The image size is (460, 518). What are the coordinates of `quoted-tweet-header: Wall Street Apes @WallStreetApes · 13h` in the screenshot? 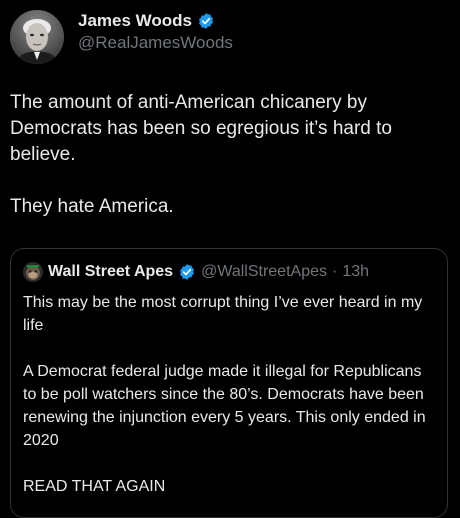 It's located at (196, 272).